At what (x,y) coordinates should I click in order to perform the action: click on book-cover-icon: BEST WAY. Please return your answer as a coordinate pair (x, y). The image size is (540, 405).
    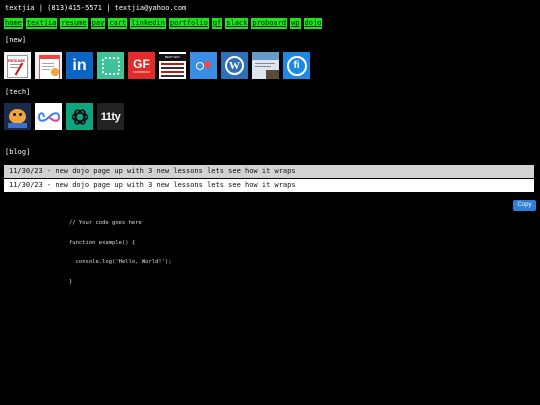
    Looking at the image, I should click on (172, 65).